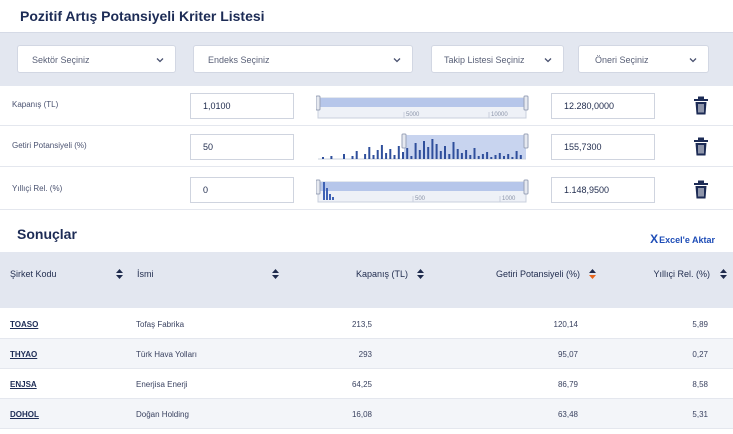 This screenshot has width=733, height=434. I want to click on potential-value: 120,14, so click(565, 324).